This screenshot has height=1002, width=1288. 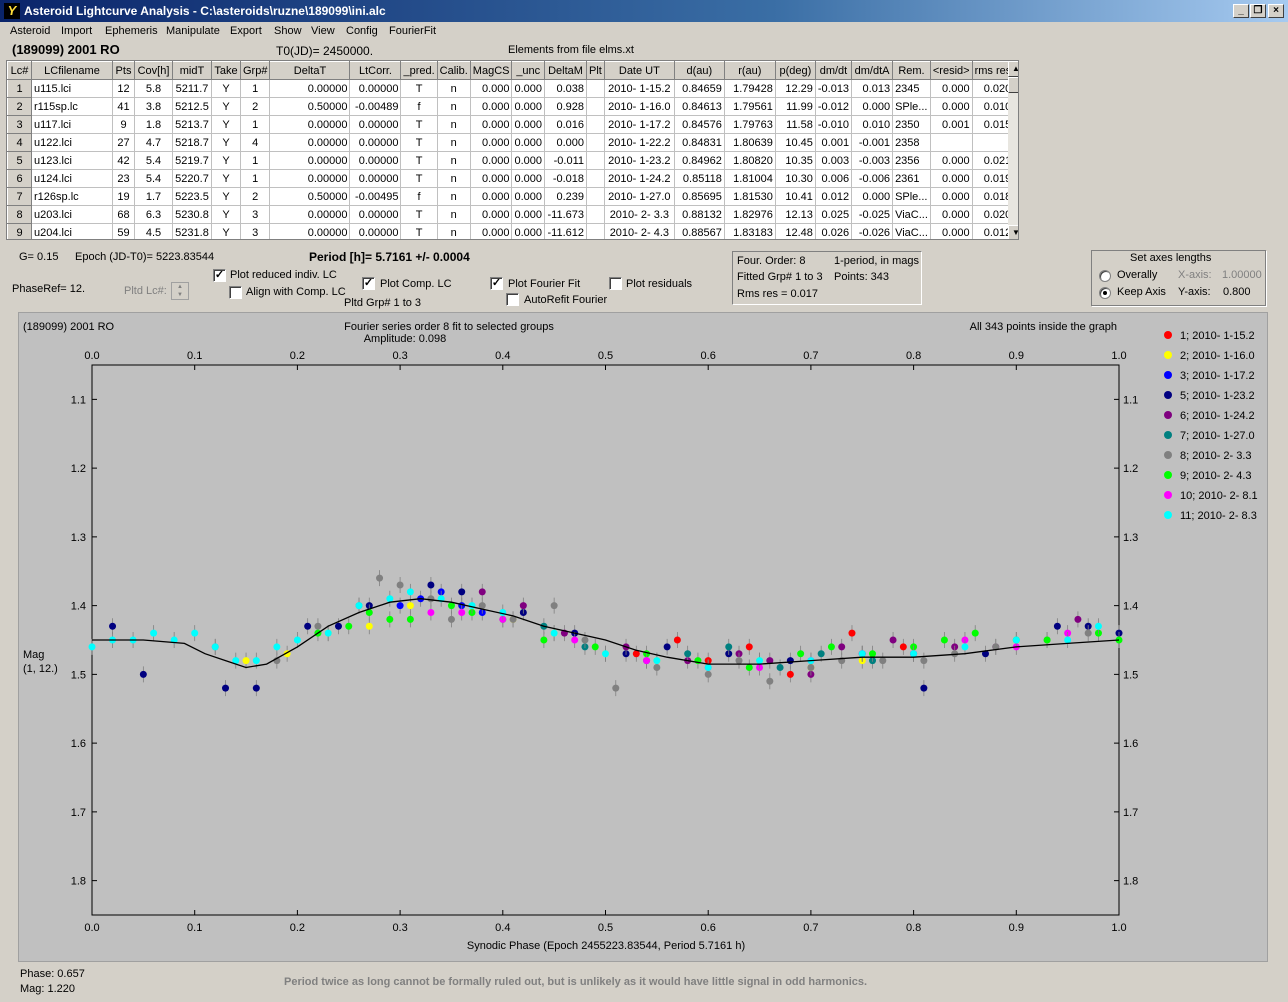 What do you see at coordinates (795, 124) in the screenshot?
I see `table-cell: 11.58` at bounding box center [795, 124].